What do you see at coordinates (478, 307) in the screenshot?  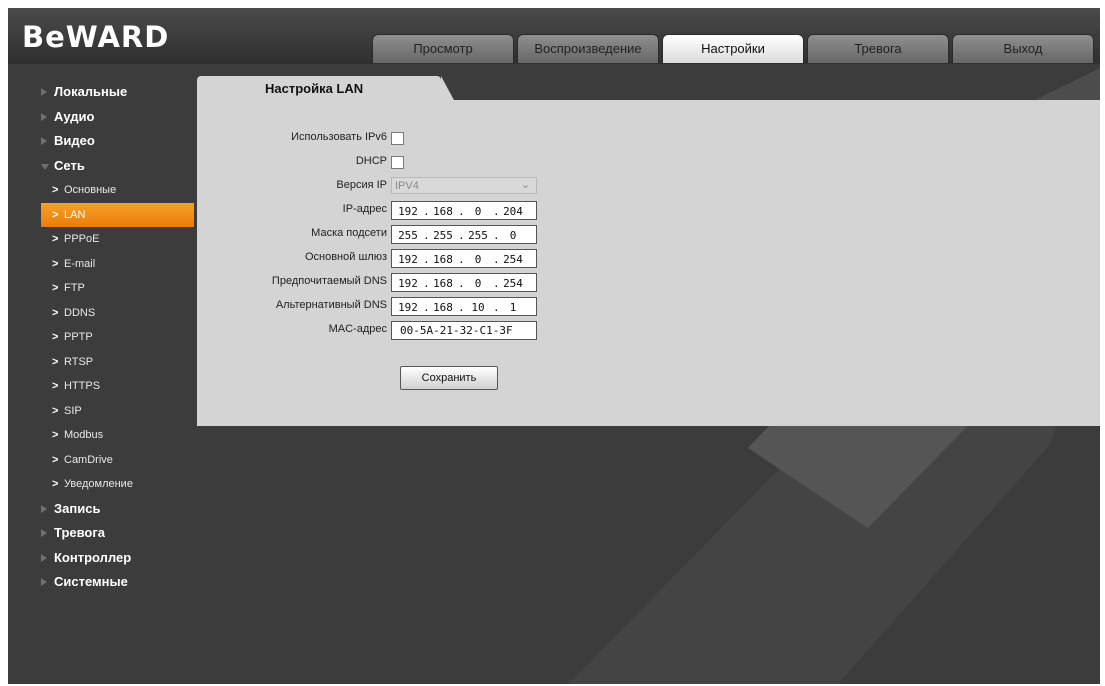 I see `ip-octet: 10` at bounding box center [478, 307].